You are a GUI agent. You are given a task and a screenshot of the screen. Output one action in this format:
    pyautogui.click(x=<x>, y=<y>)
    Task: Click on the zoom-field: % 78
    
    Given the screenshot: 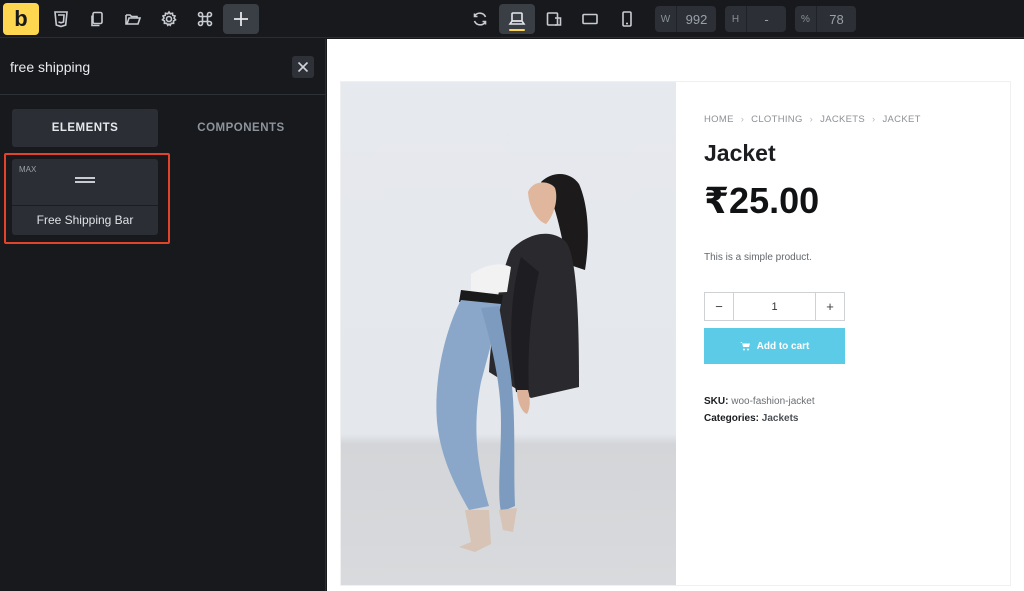 What is the action you would take?
    pyautogui.click(x=825, y=19)
    